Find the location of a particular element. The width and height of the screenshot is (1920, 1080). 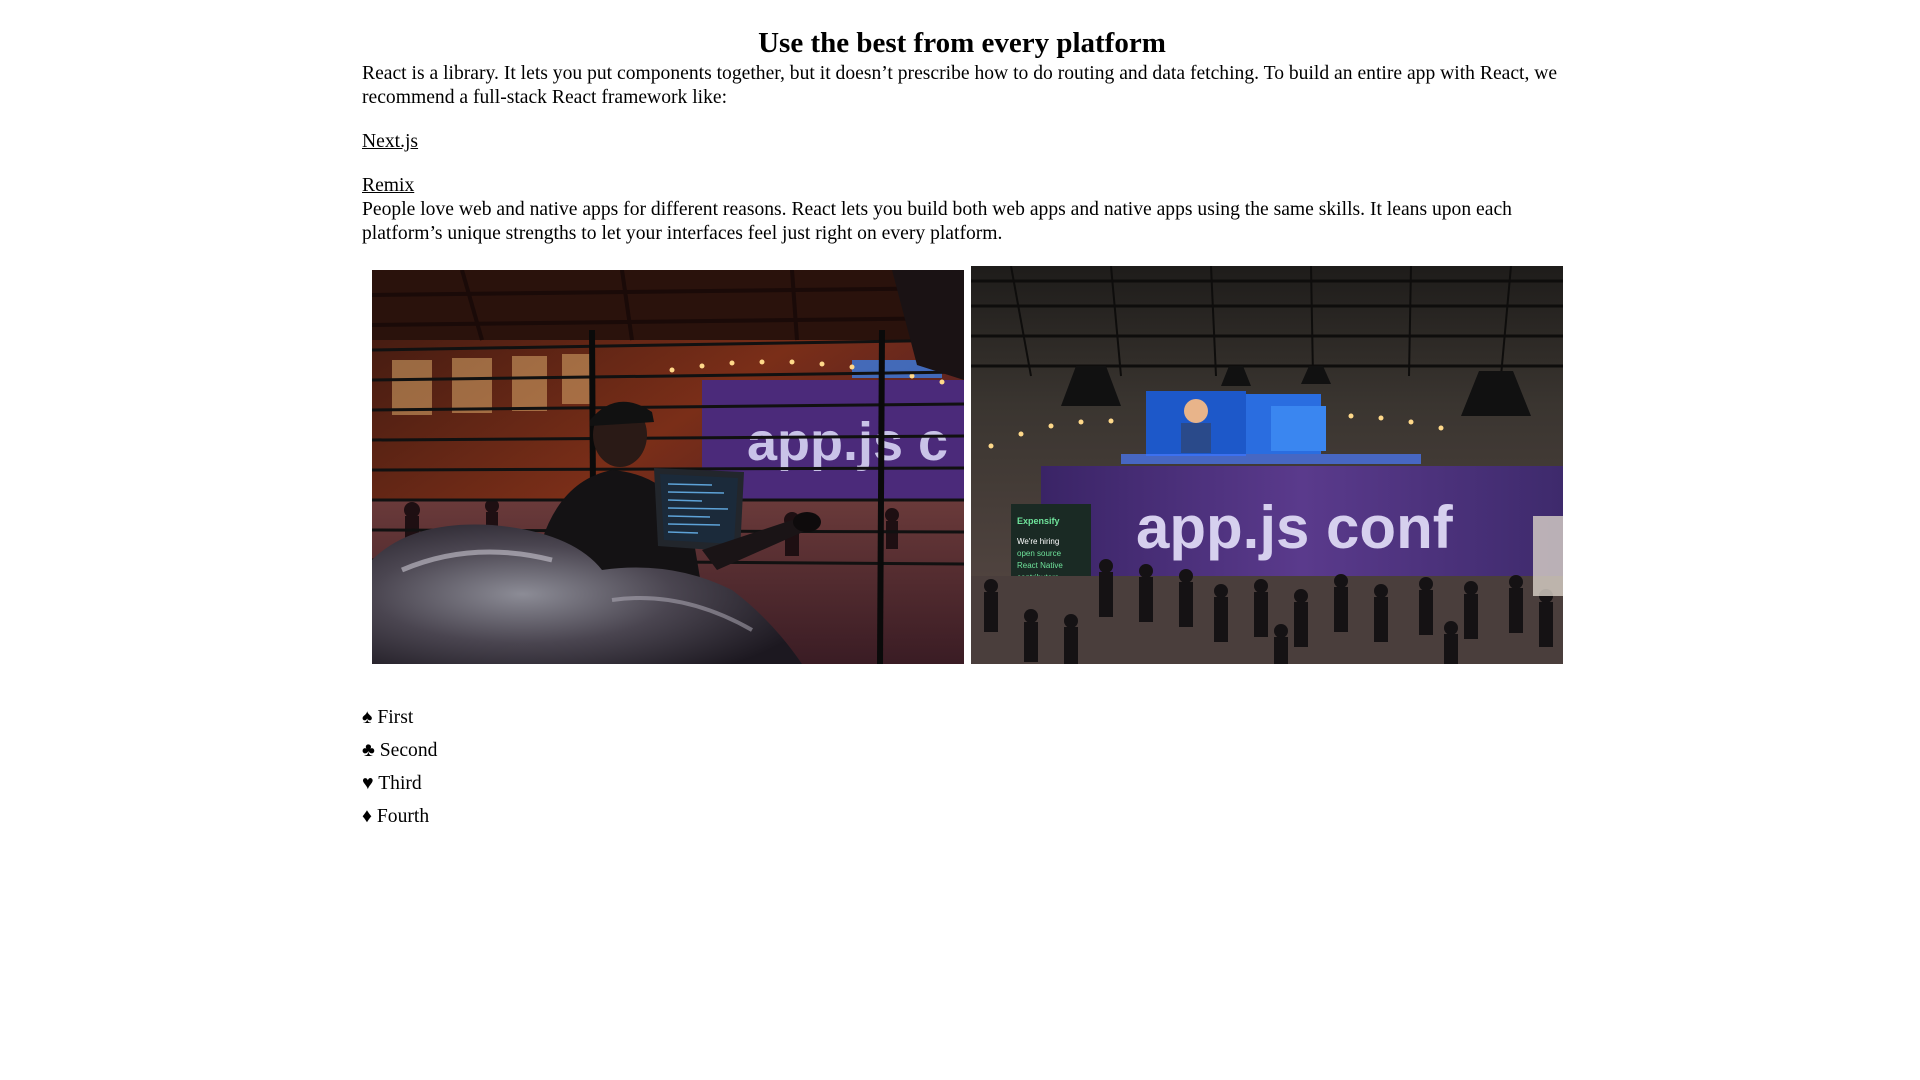

suit-label: First is located at coordinates (395, 717).